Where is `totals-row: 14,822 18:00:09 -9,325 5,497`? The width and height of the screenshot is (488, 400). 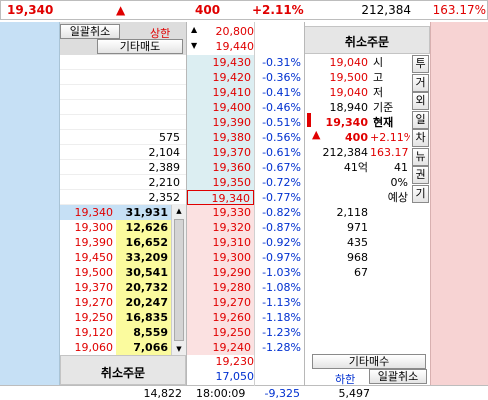 totals-row: 14,822 18:00:09 -9,325 5,497 is located at coordinates (244, 392).